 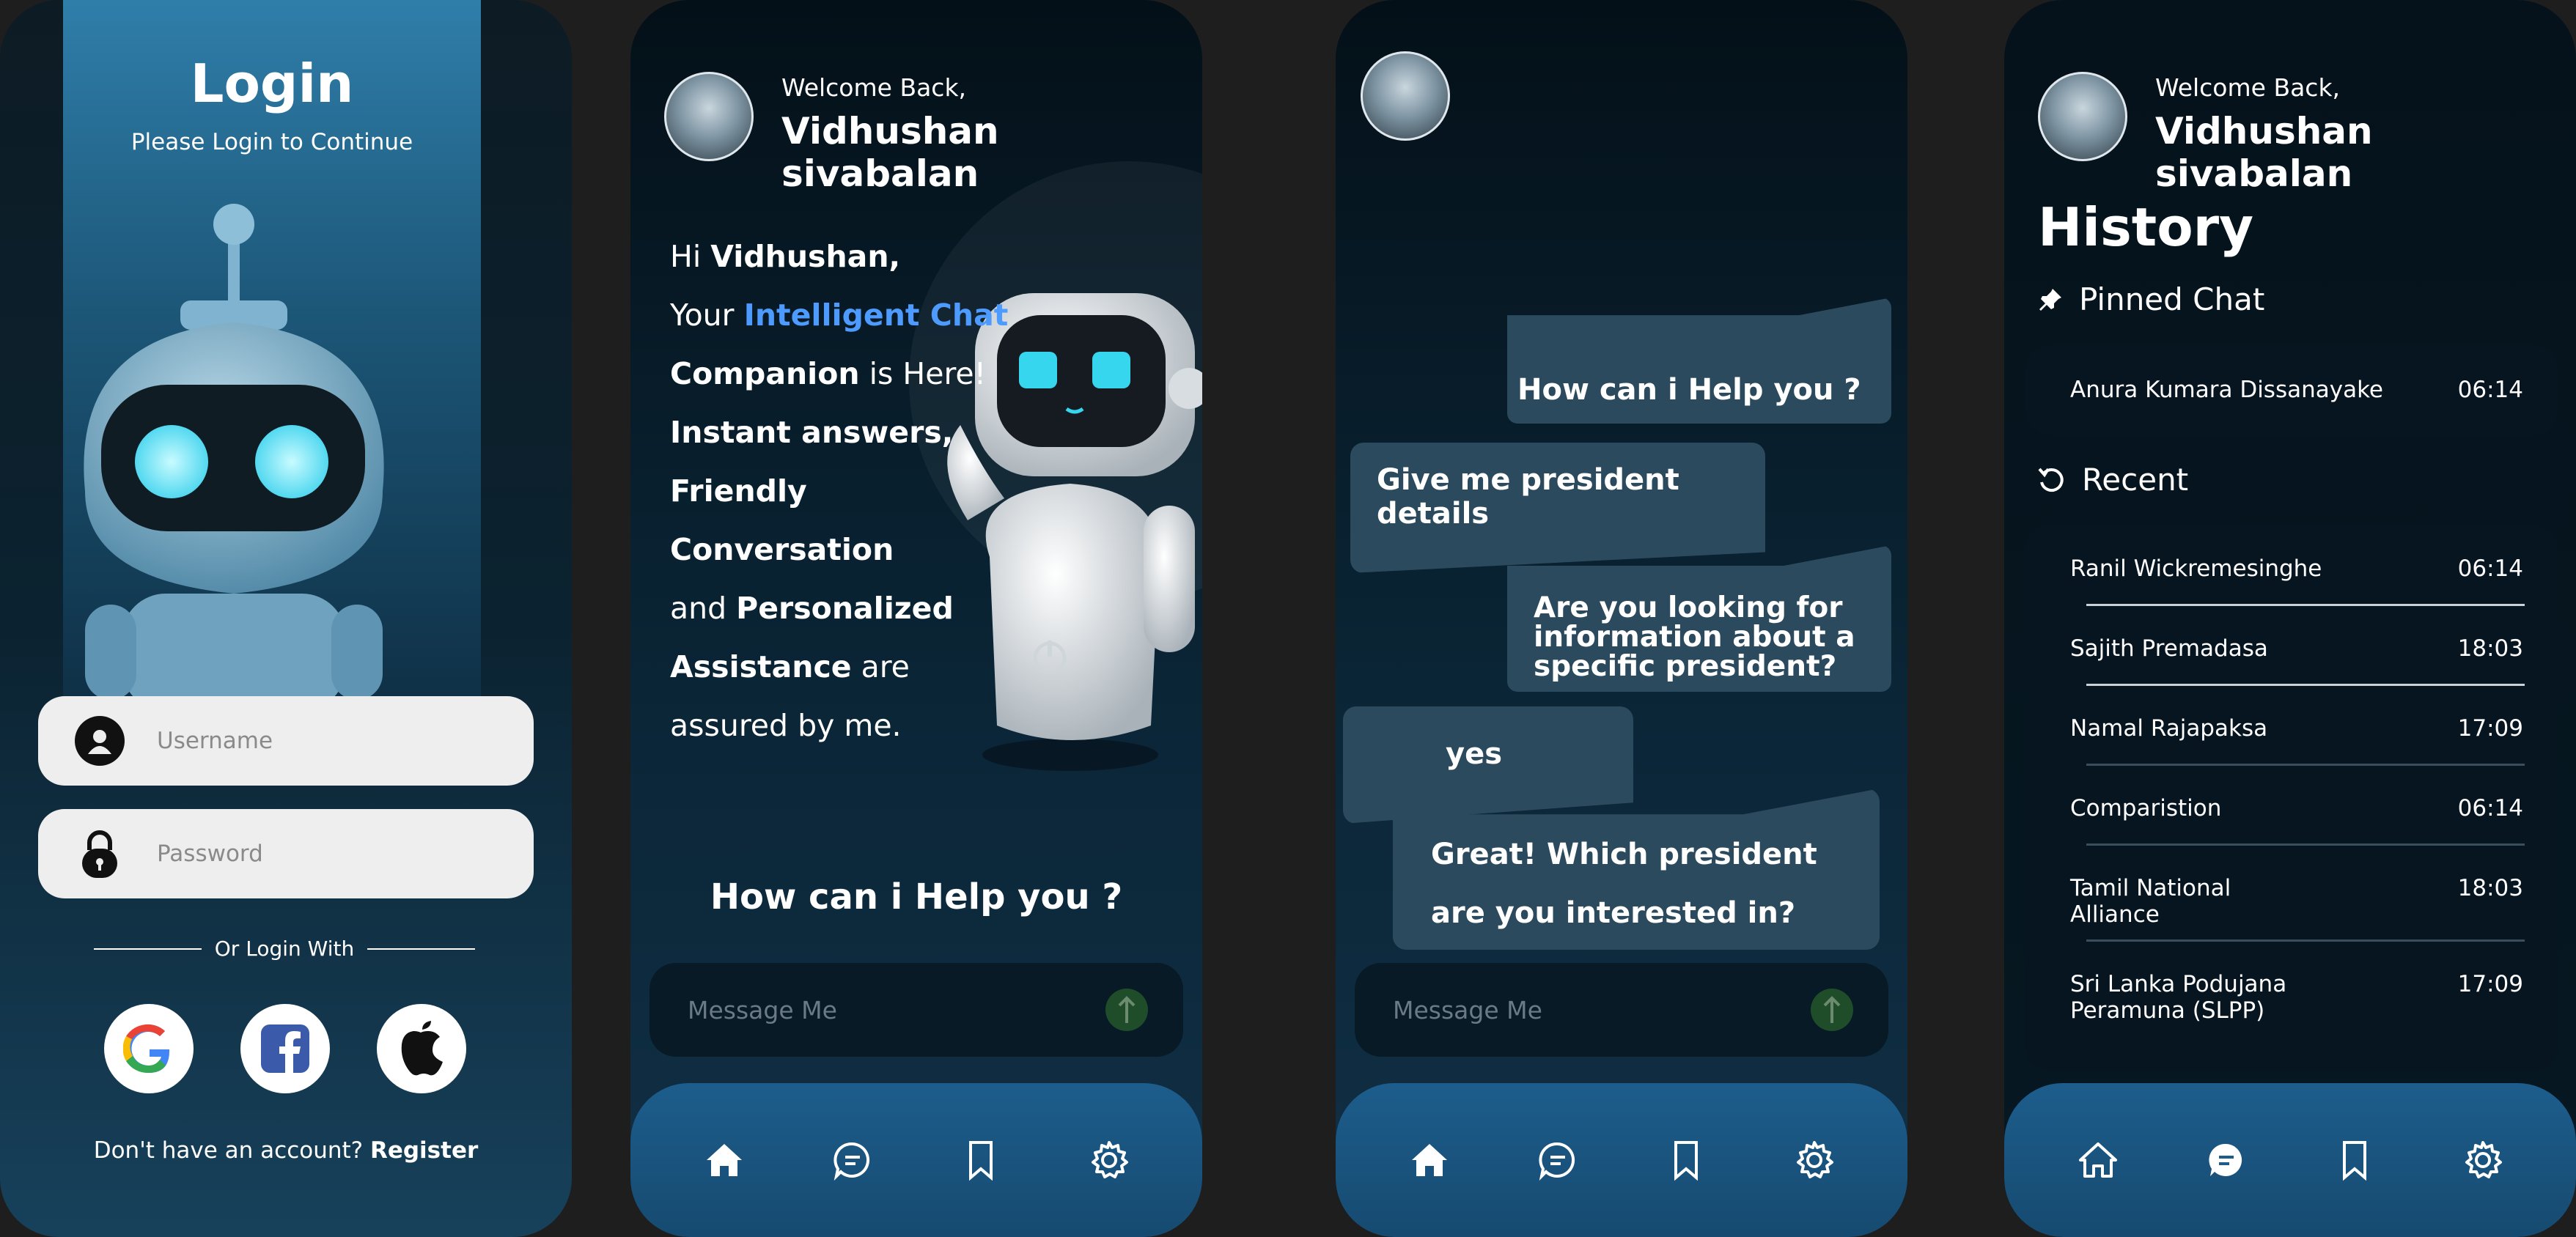 What do you see at coordinates (923, 373) in the screenshot?
I see `hero-line3-rest: is Here!` at bounding box center [923, 373].